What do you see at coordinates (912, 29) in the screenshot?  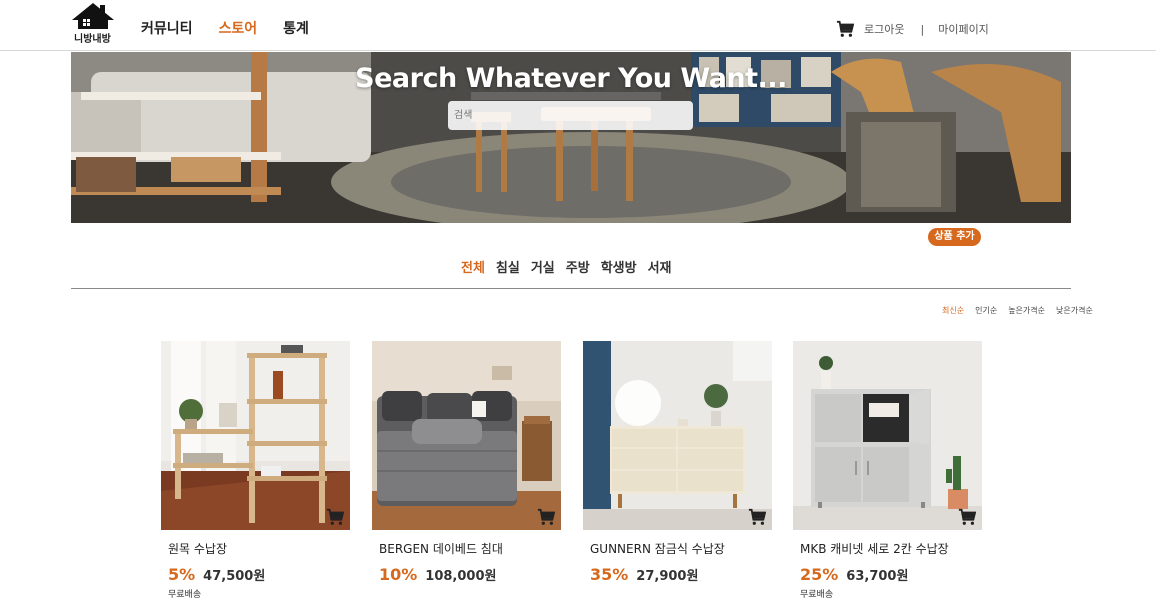 I see `header-actions: 로그아웃 | 마이페이지` at bounding box center [912, 29].